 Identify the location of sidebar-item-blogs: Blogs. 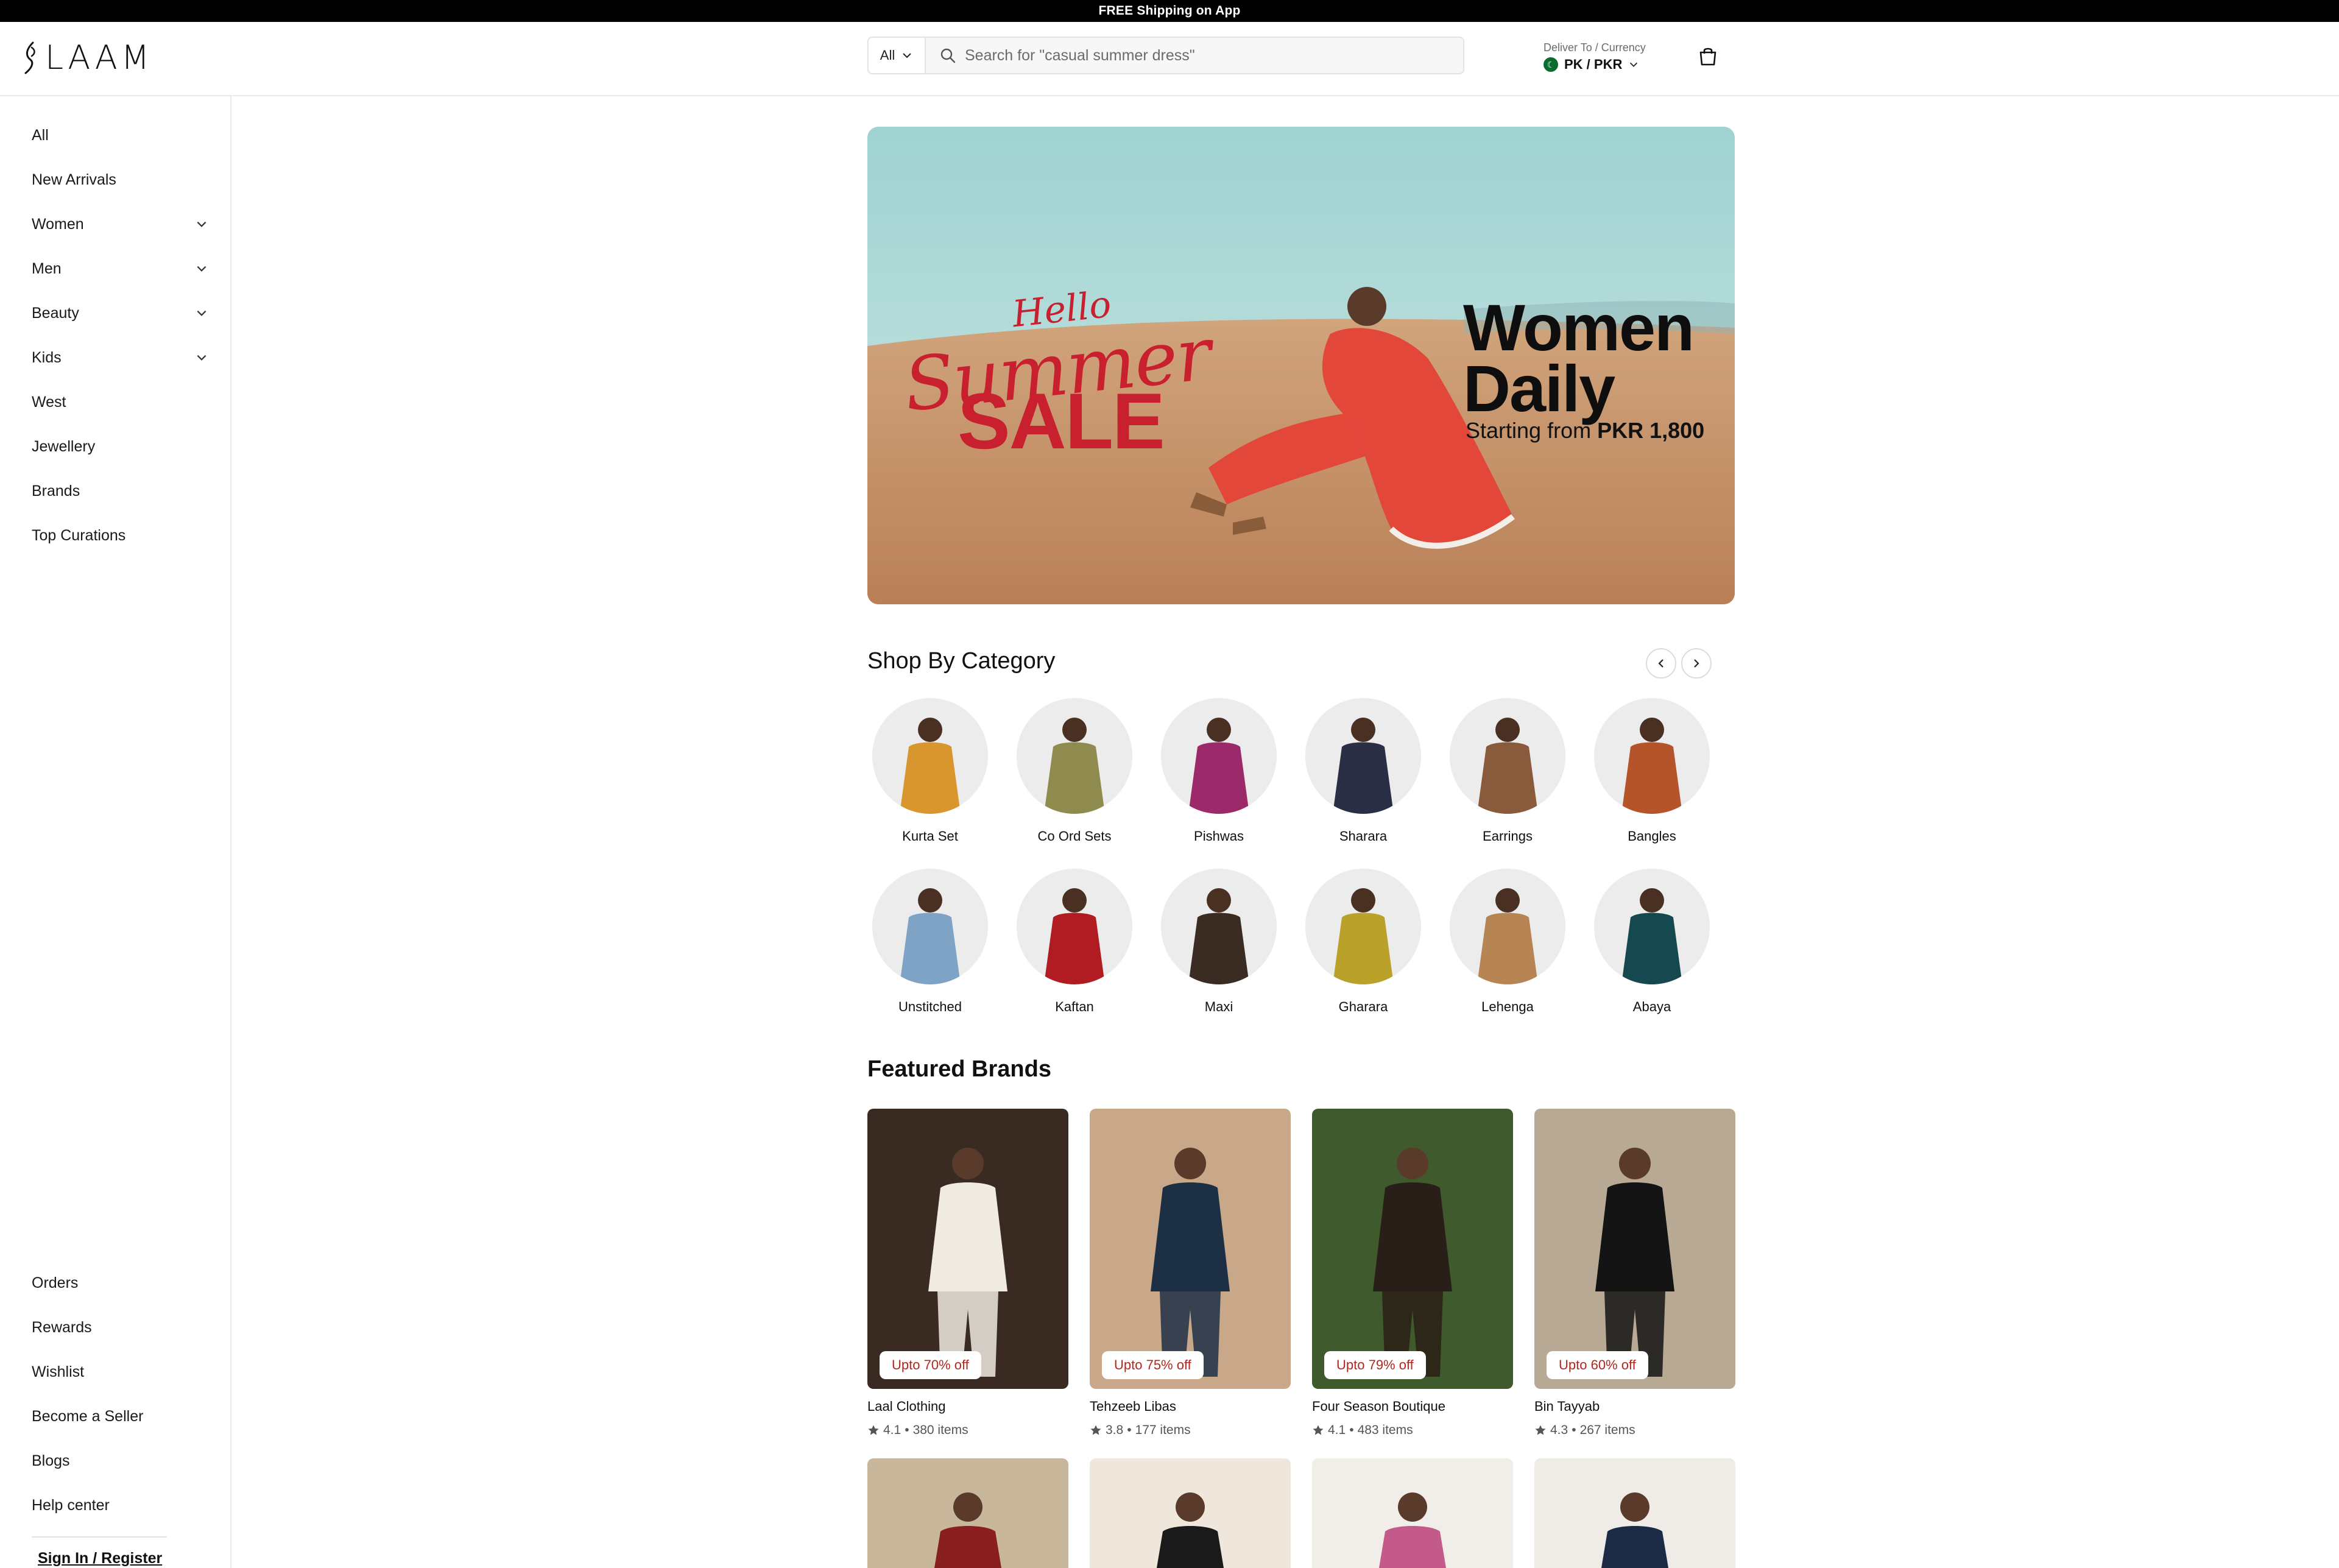
(120, 1461).